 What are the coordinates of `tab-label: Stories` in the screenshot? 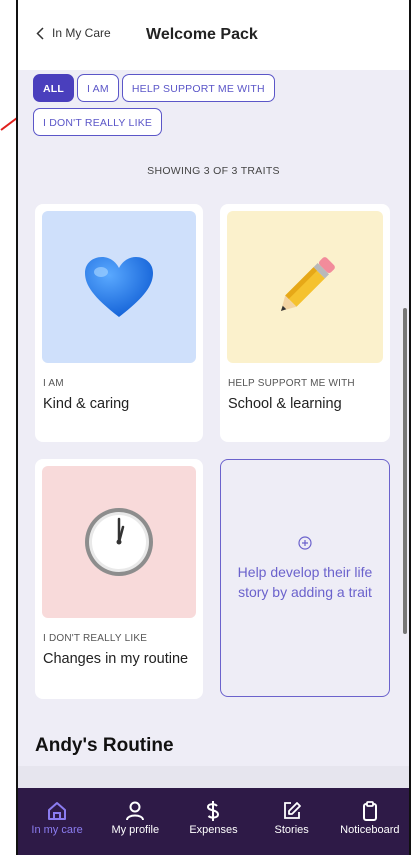 It's located at (291, 830).